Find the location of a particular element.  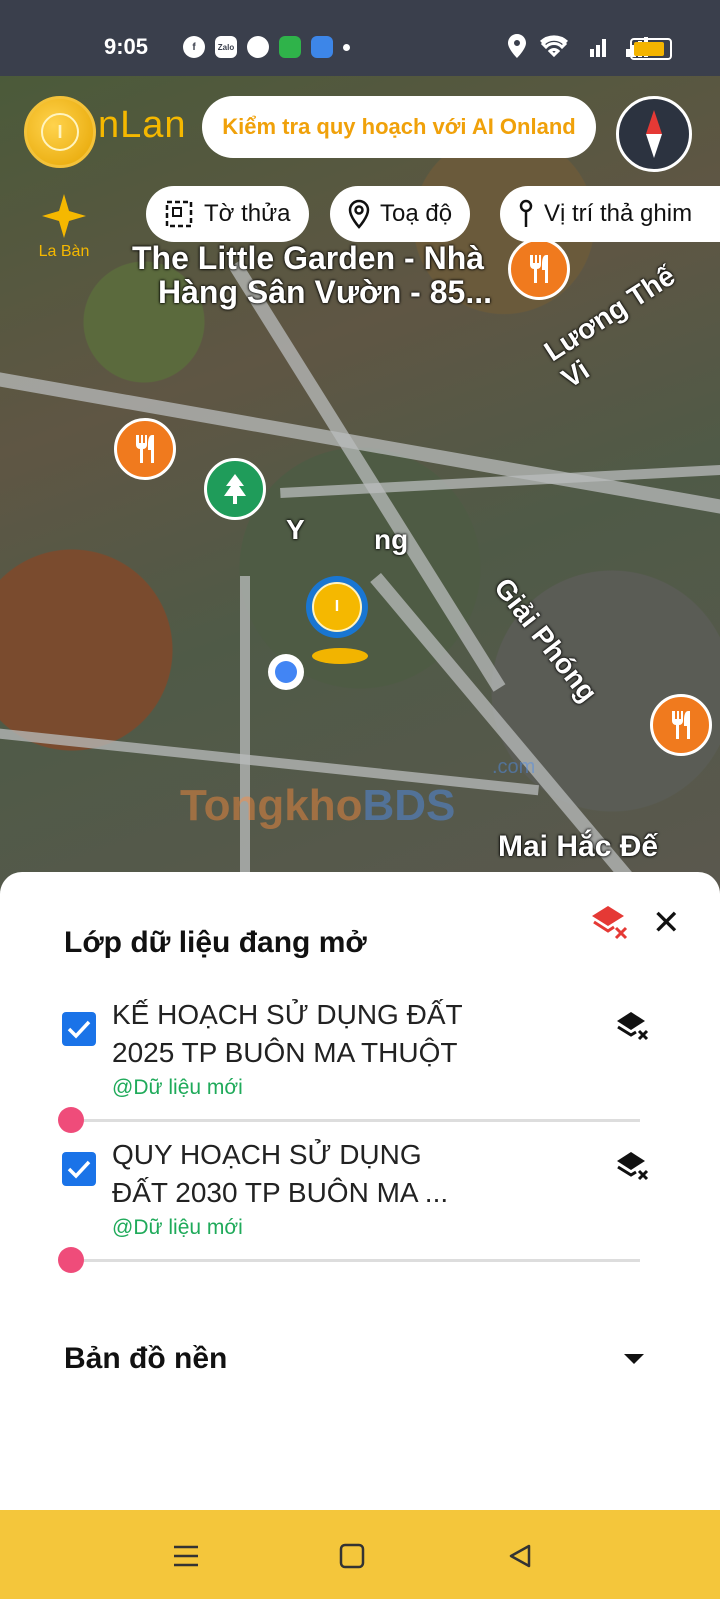

home-square-icon is located at coordinates (352, 1556).